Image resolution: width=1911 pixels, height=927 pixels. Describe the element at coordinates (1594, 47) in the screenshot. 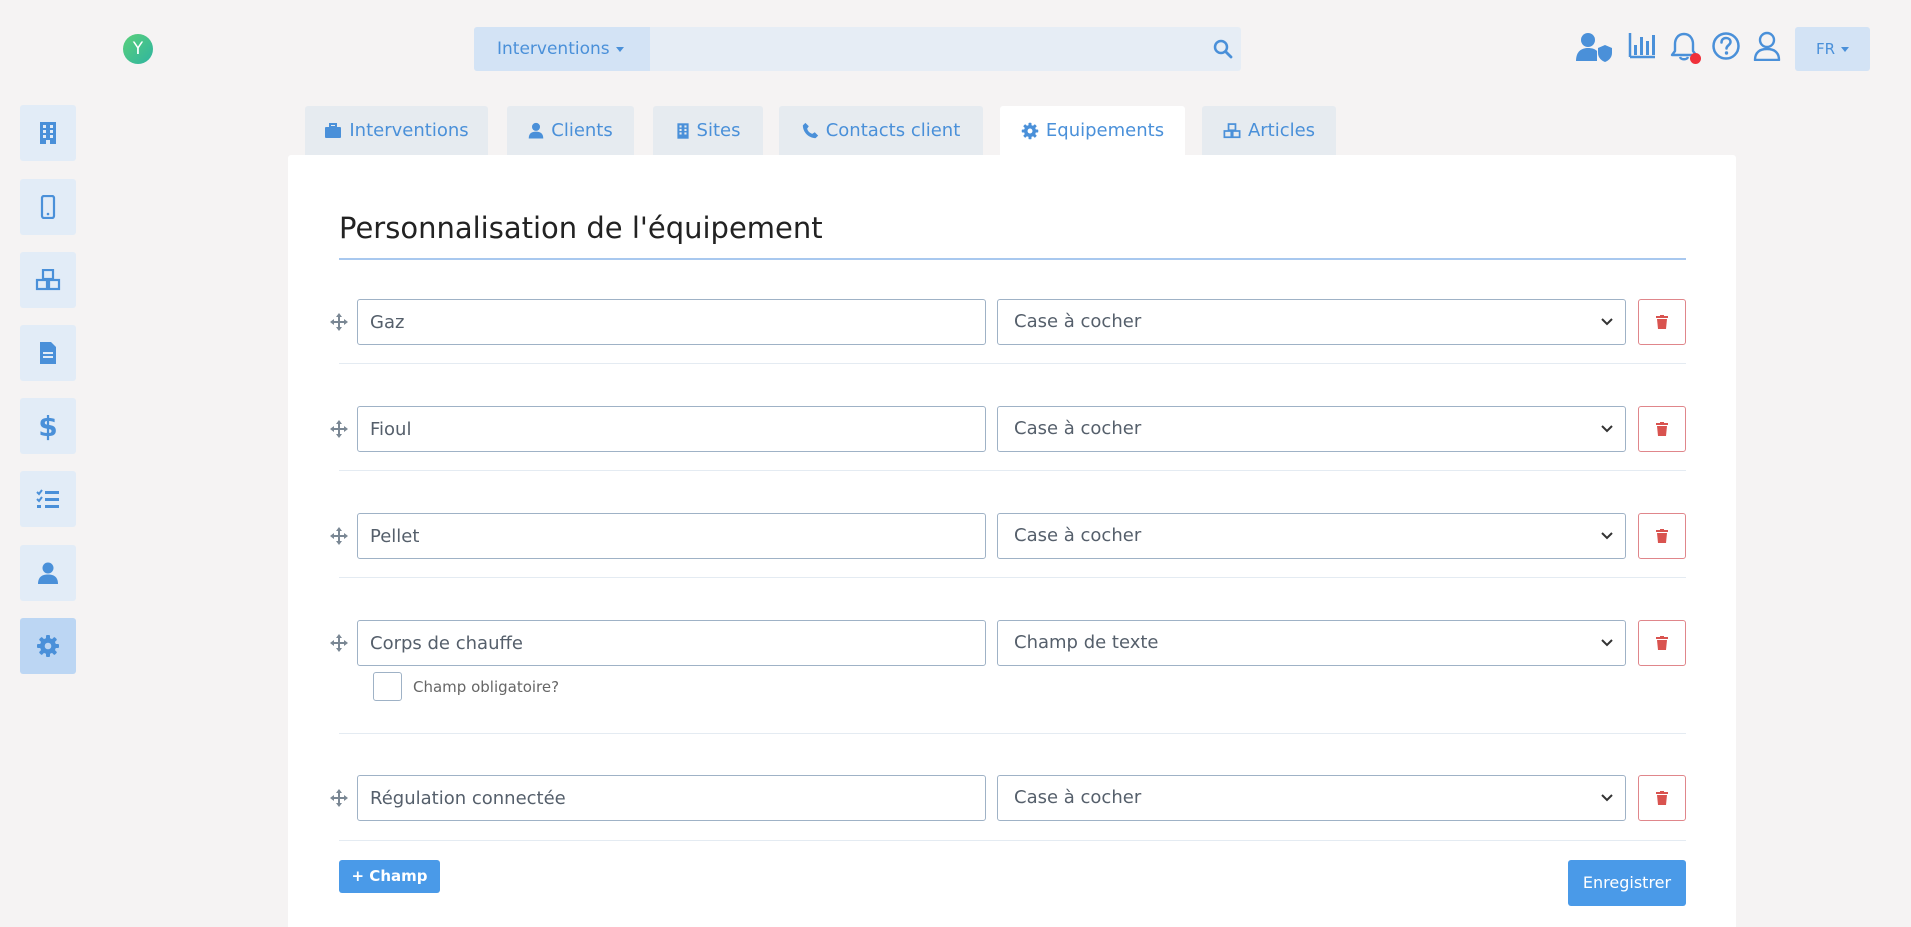

I see `user-shield-icon` at that location.